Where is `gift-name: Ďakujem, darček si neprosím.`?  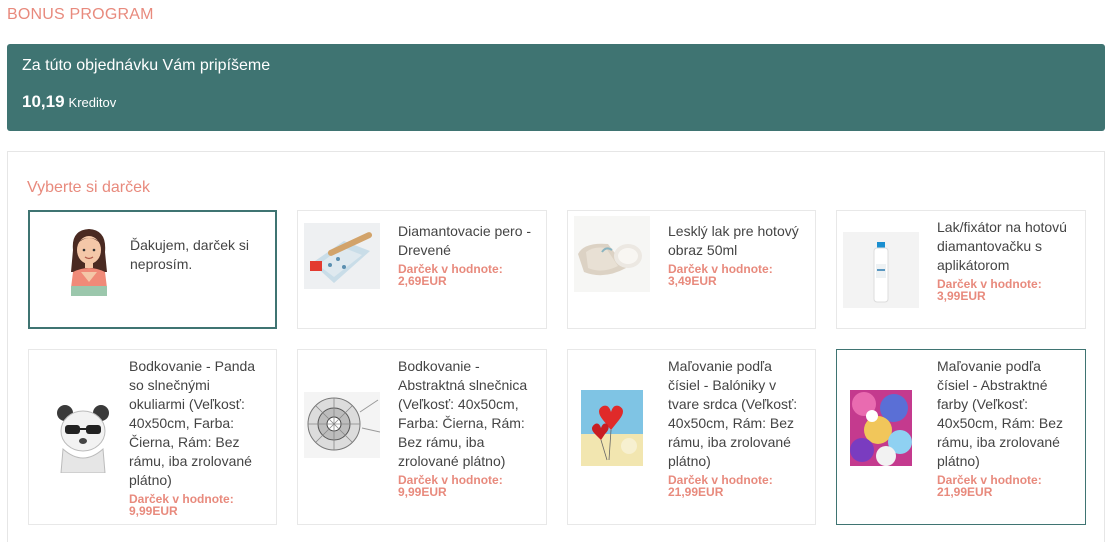 gift-name: Ďakujem, darček si neprosím. is located at coordinates (190, 254).